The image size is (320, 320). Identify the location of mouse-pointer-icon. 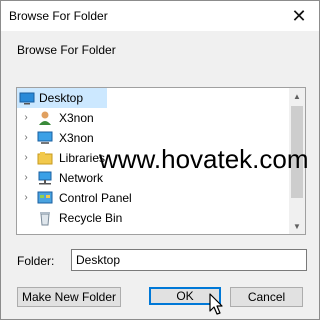
(216, 304).